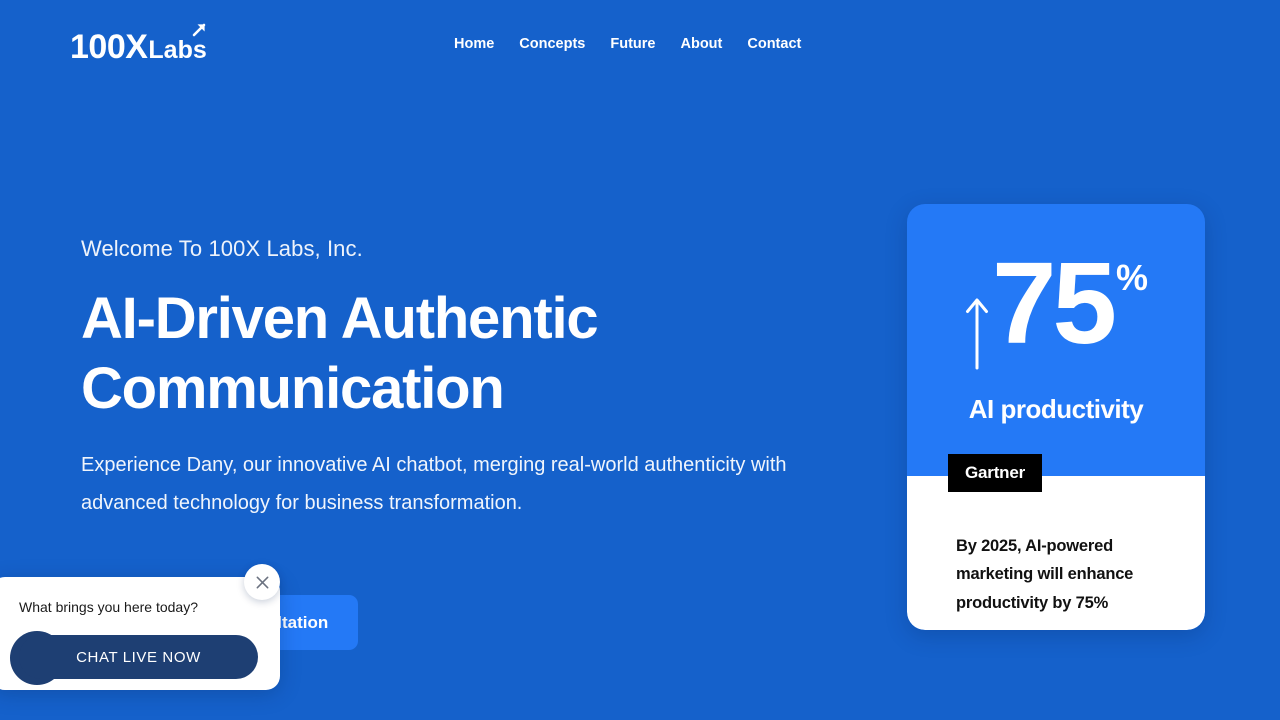 Image resolution: width=1280 pixels, height=720 pixels. Describe the element at coordinates (486, 44) in the screenshot. I see `nav-item-home: Home` at that location.